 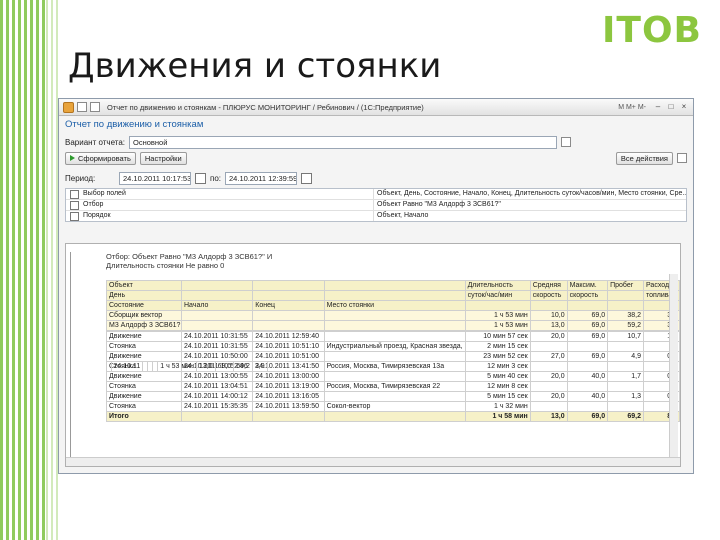 What do you see at coordinates (644, 158) in the screenshot?
I see `all-actions-button: Все действия` at bounding box center [644, 158].